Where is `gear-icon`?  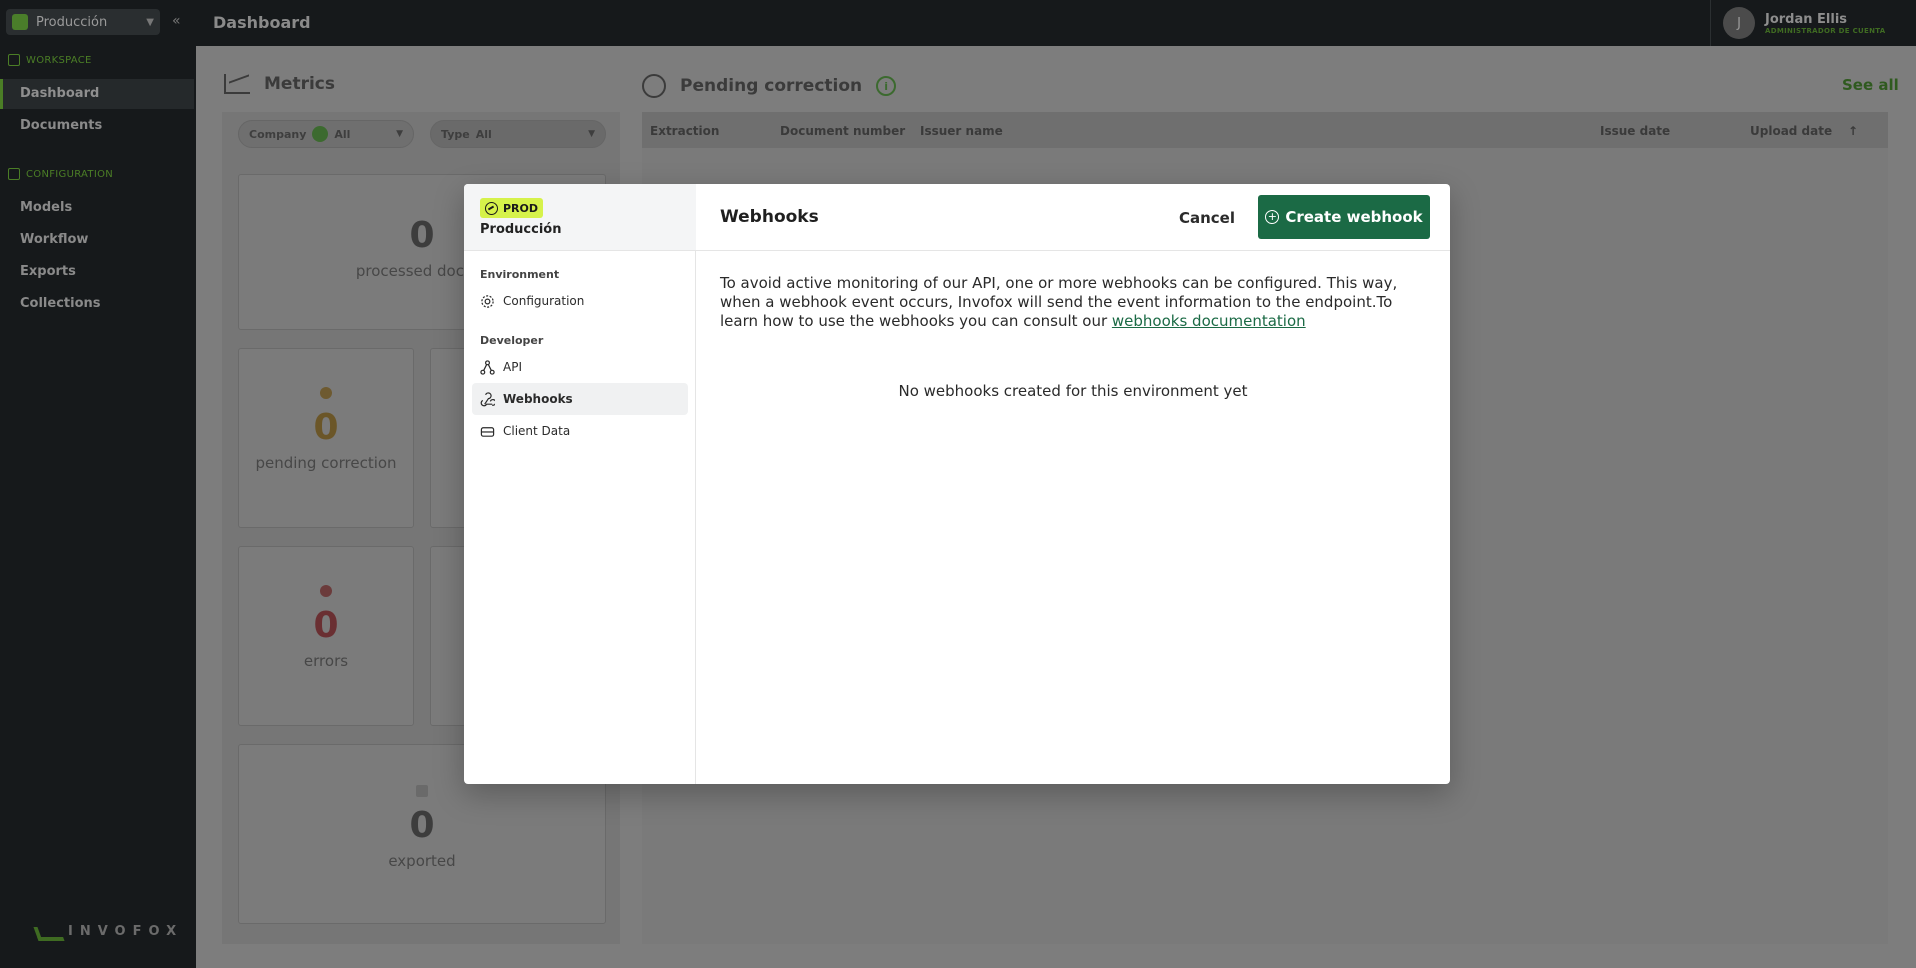
gear-icon is located at coordinates (487, 301).